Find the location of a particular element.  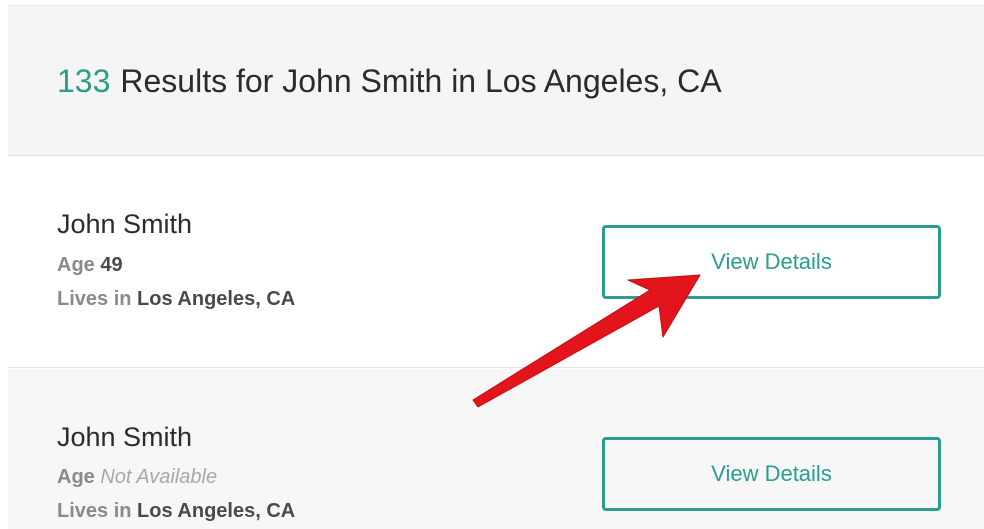

age-line: Age 49 is located at coordinates (90, 265).